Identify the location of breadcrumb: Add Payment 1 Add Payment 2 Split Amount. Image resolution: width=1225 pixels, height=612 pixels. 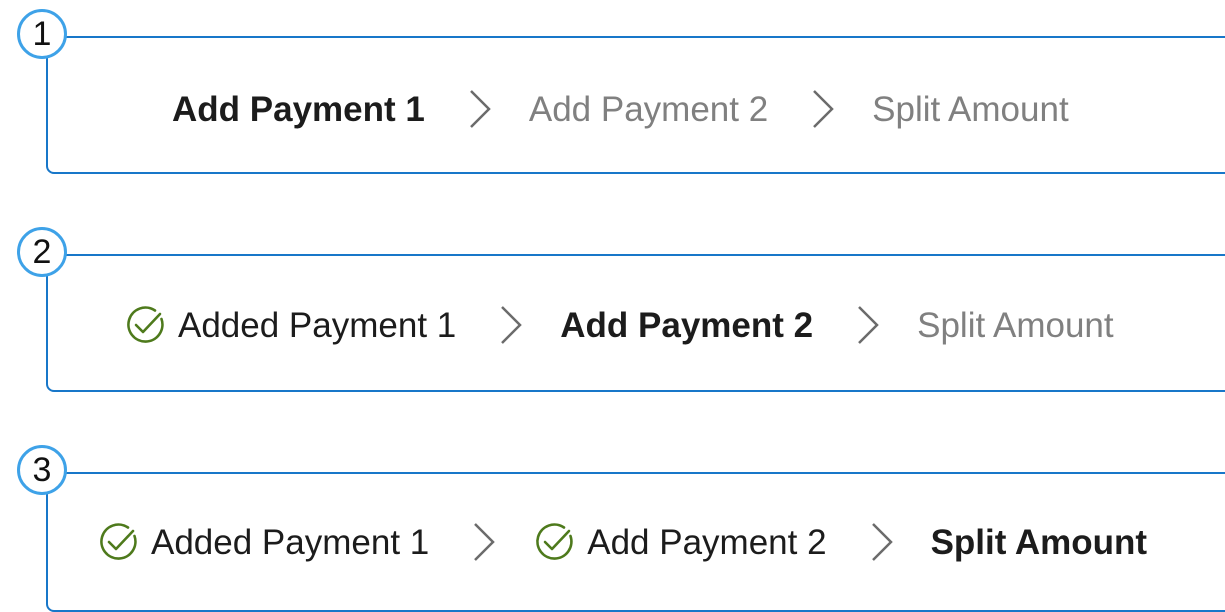
(612, 109).